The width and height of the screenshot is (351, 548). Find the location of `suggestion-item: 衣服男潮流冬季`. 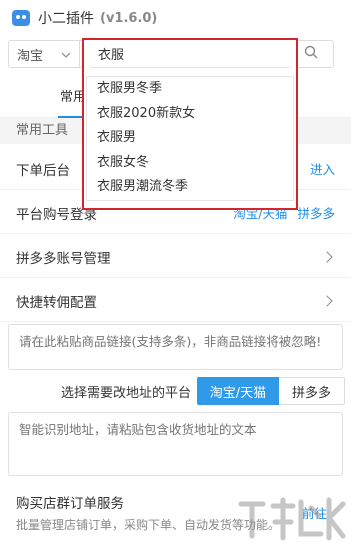

suggestion-item: 衣服男潮流冬季 is located at coordinates (190, 187).